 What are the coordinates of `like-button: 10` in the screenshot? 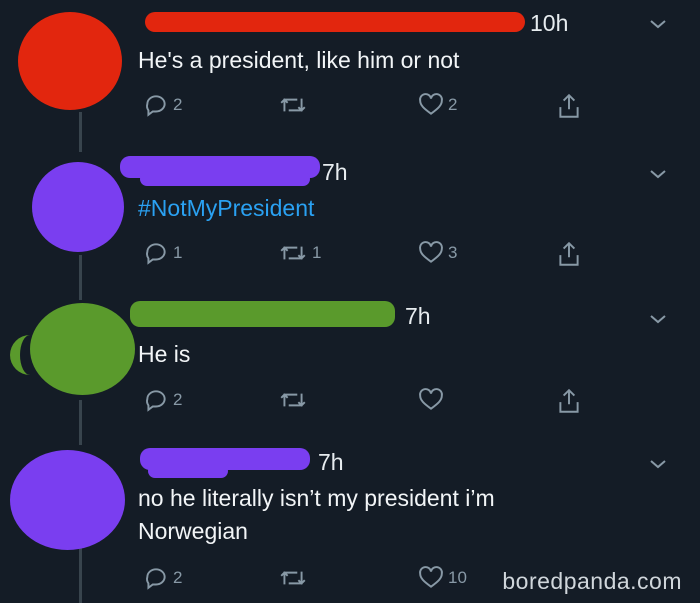 It's located at (442, 578).